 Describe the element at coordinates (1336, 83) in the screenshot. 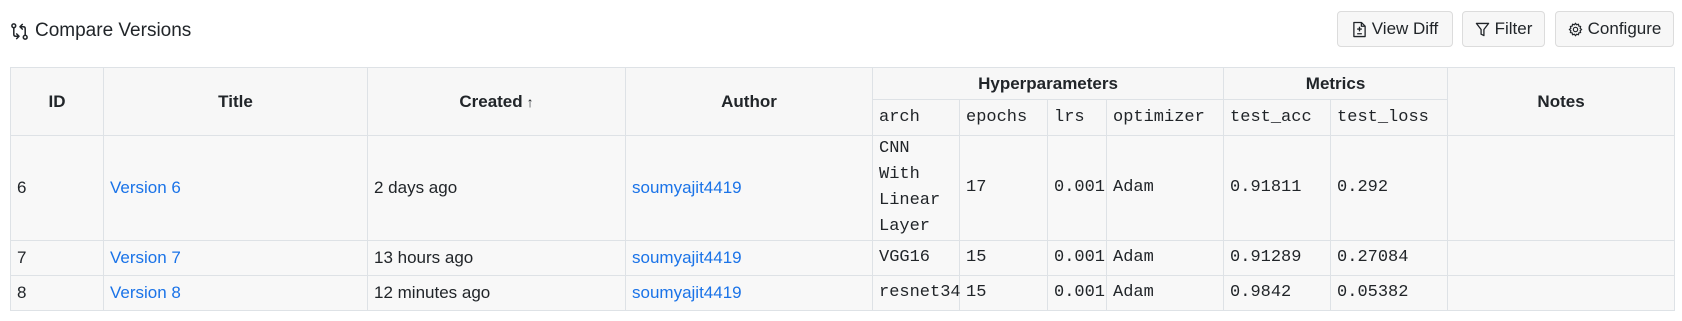

I see `column-group-metrics: Metrics` at that location.